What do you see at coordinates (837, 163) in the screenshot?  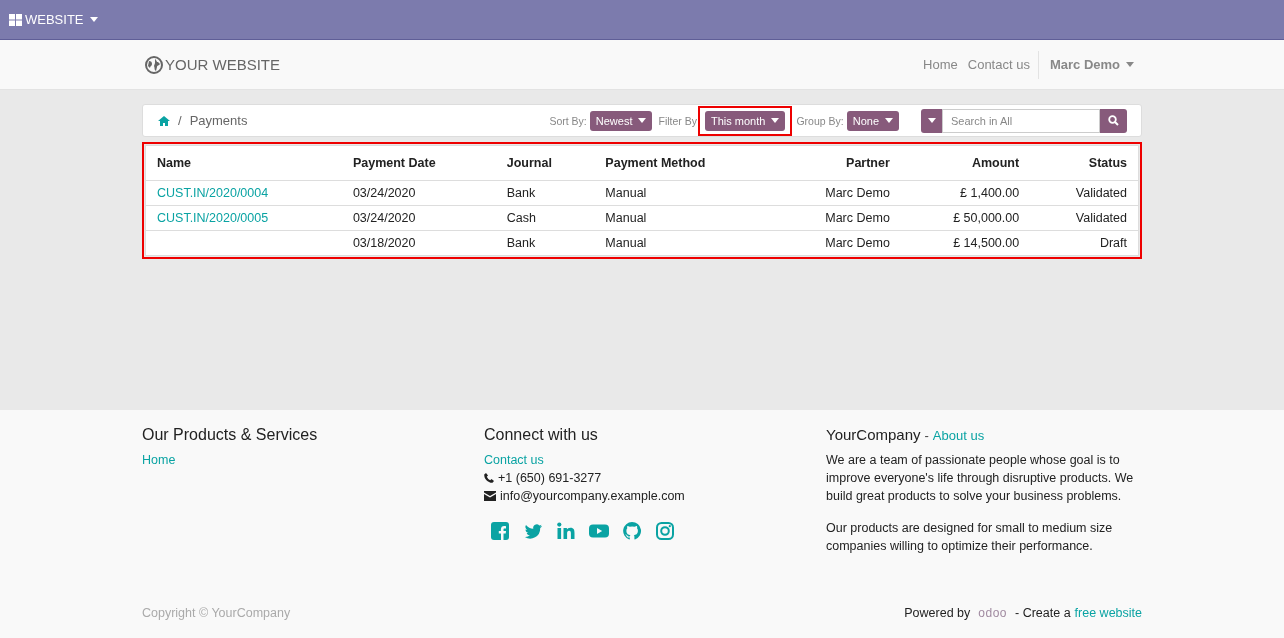 I see `column-header: Partner` at bounding box center [837, 163].